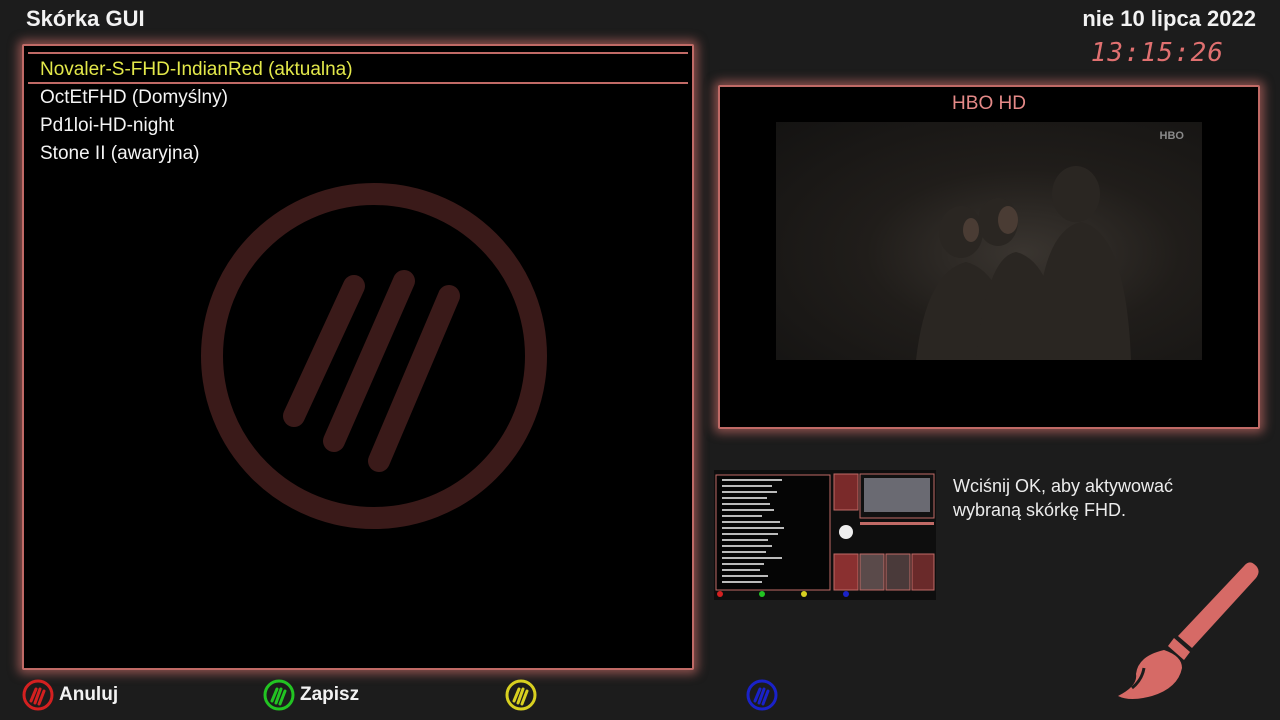 The height and width of the screenshot is (720, 1280). What do you see at coordinates (38, 695) in the screenshot?
I see `red-key-icon` at bounding box center [38, 695].